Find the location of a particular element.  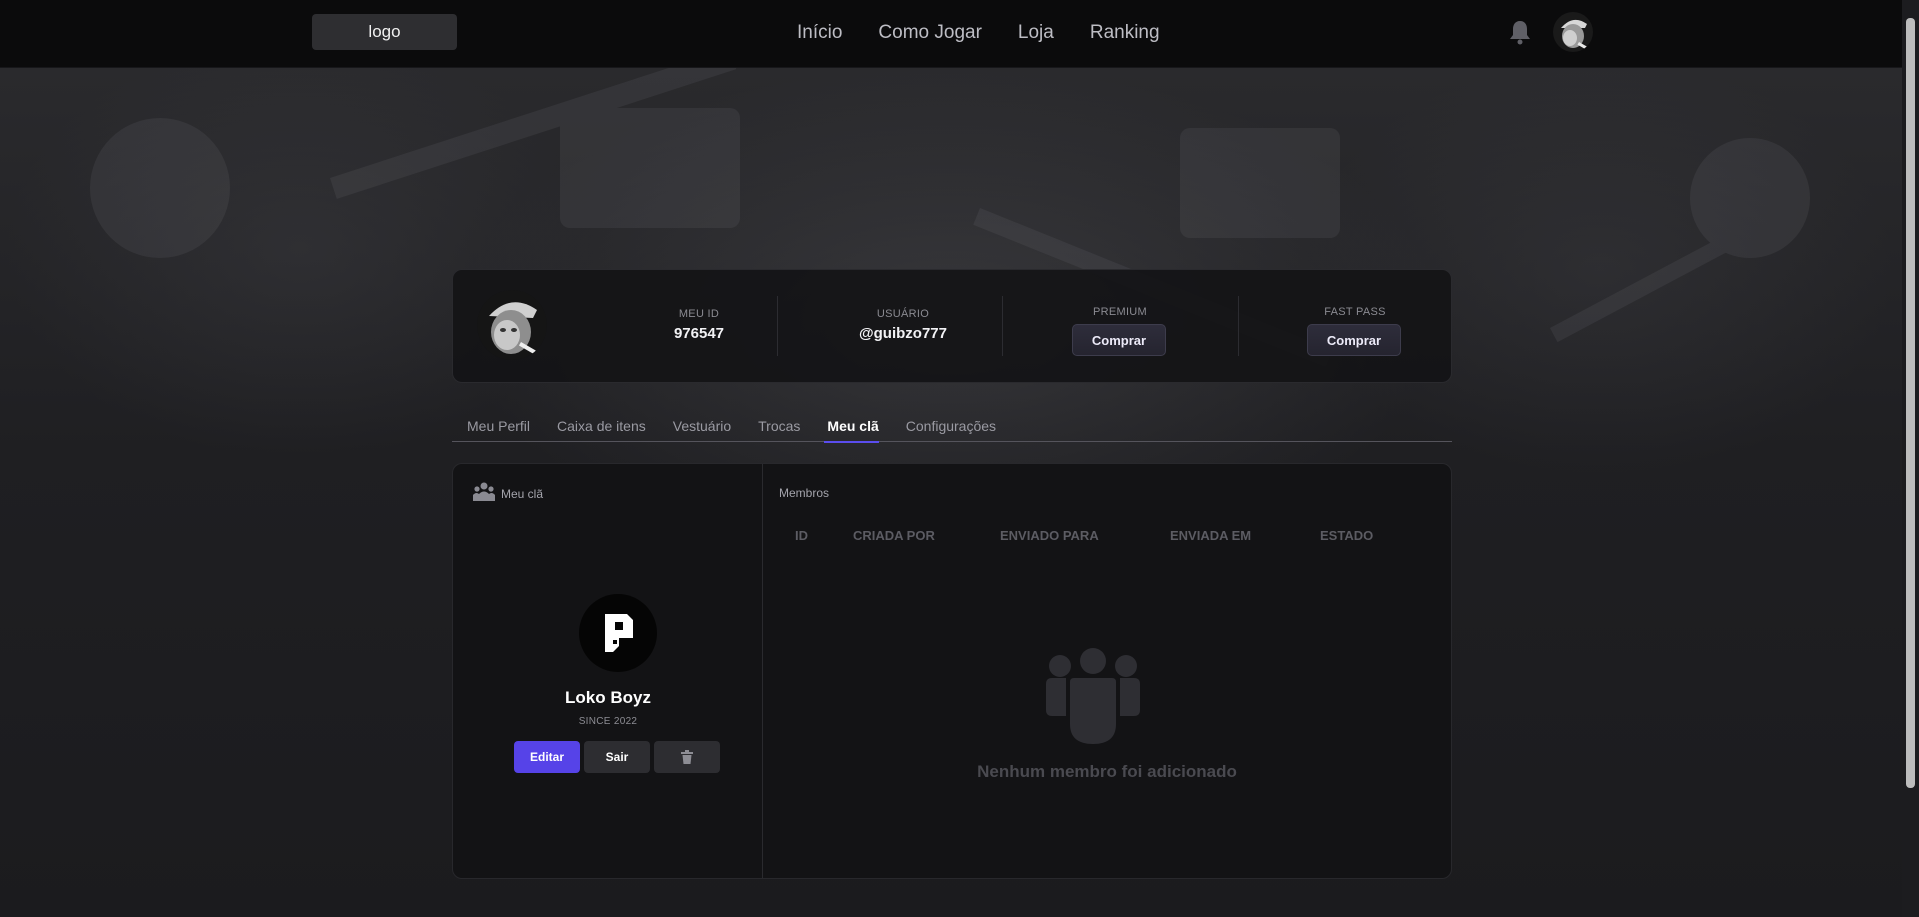

top-header: logo Início Como Jogar Loja Ranking is located at coordinates (951, 34).